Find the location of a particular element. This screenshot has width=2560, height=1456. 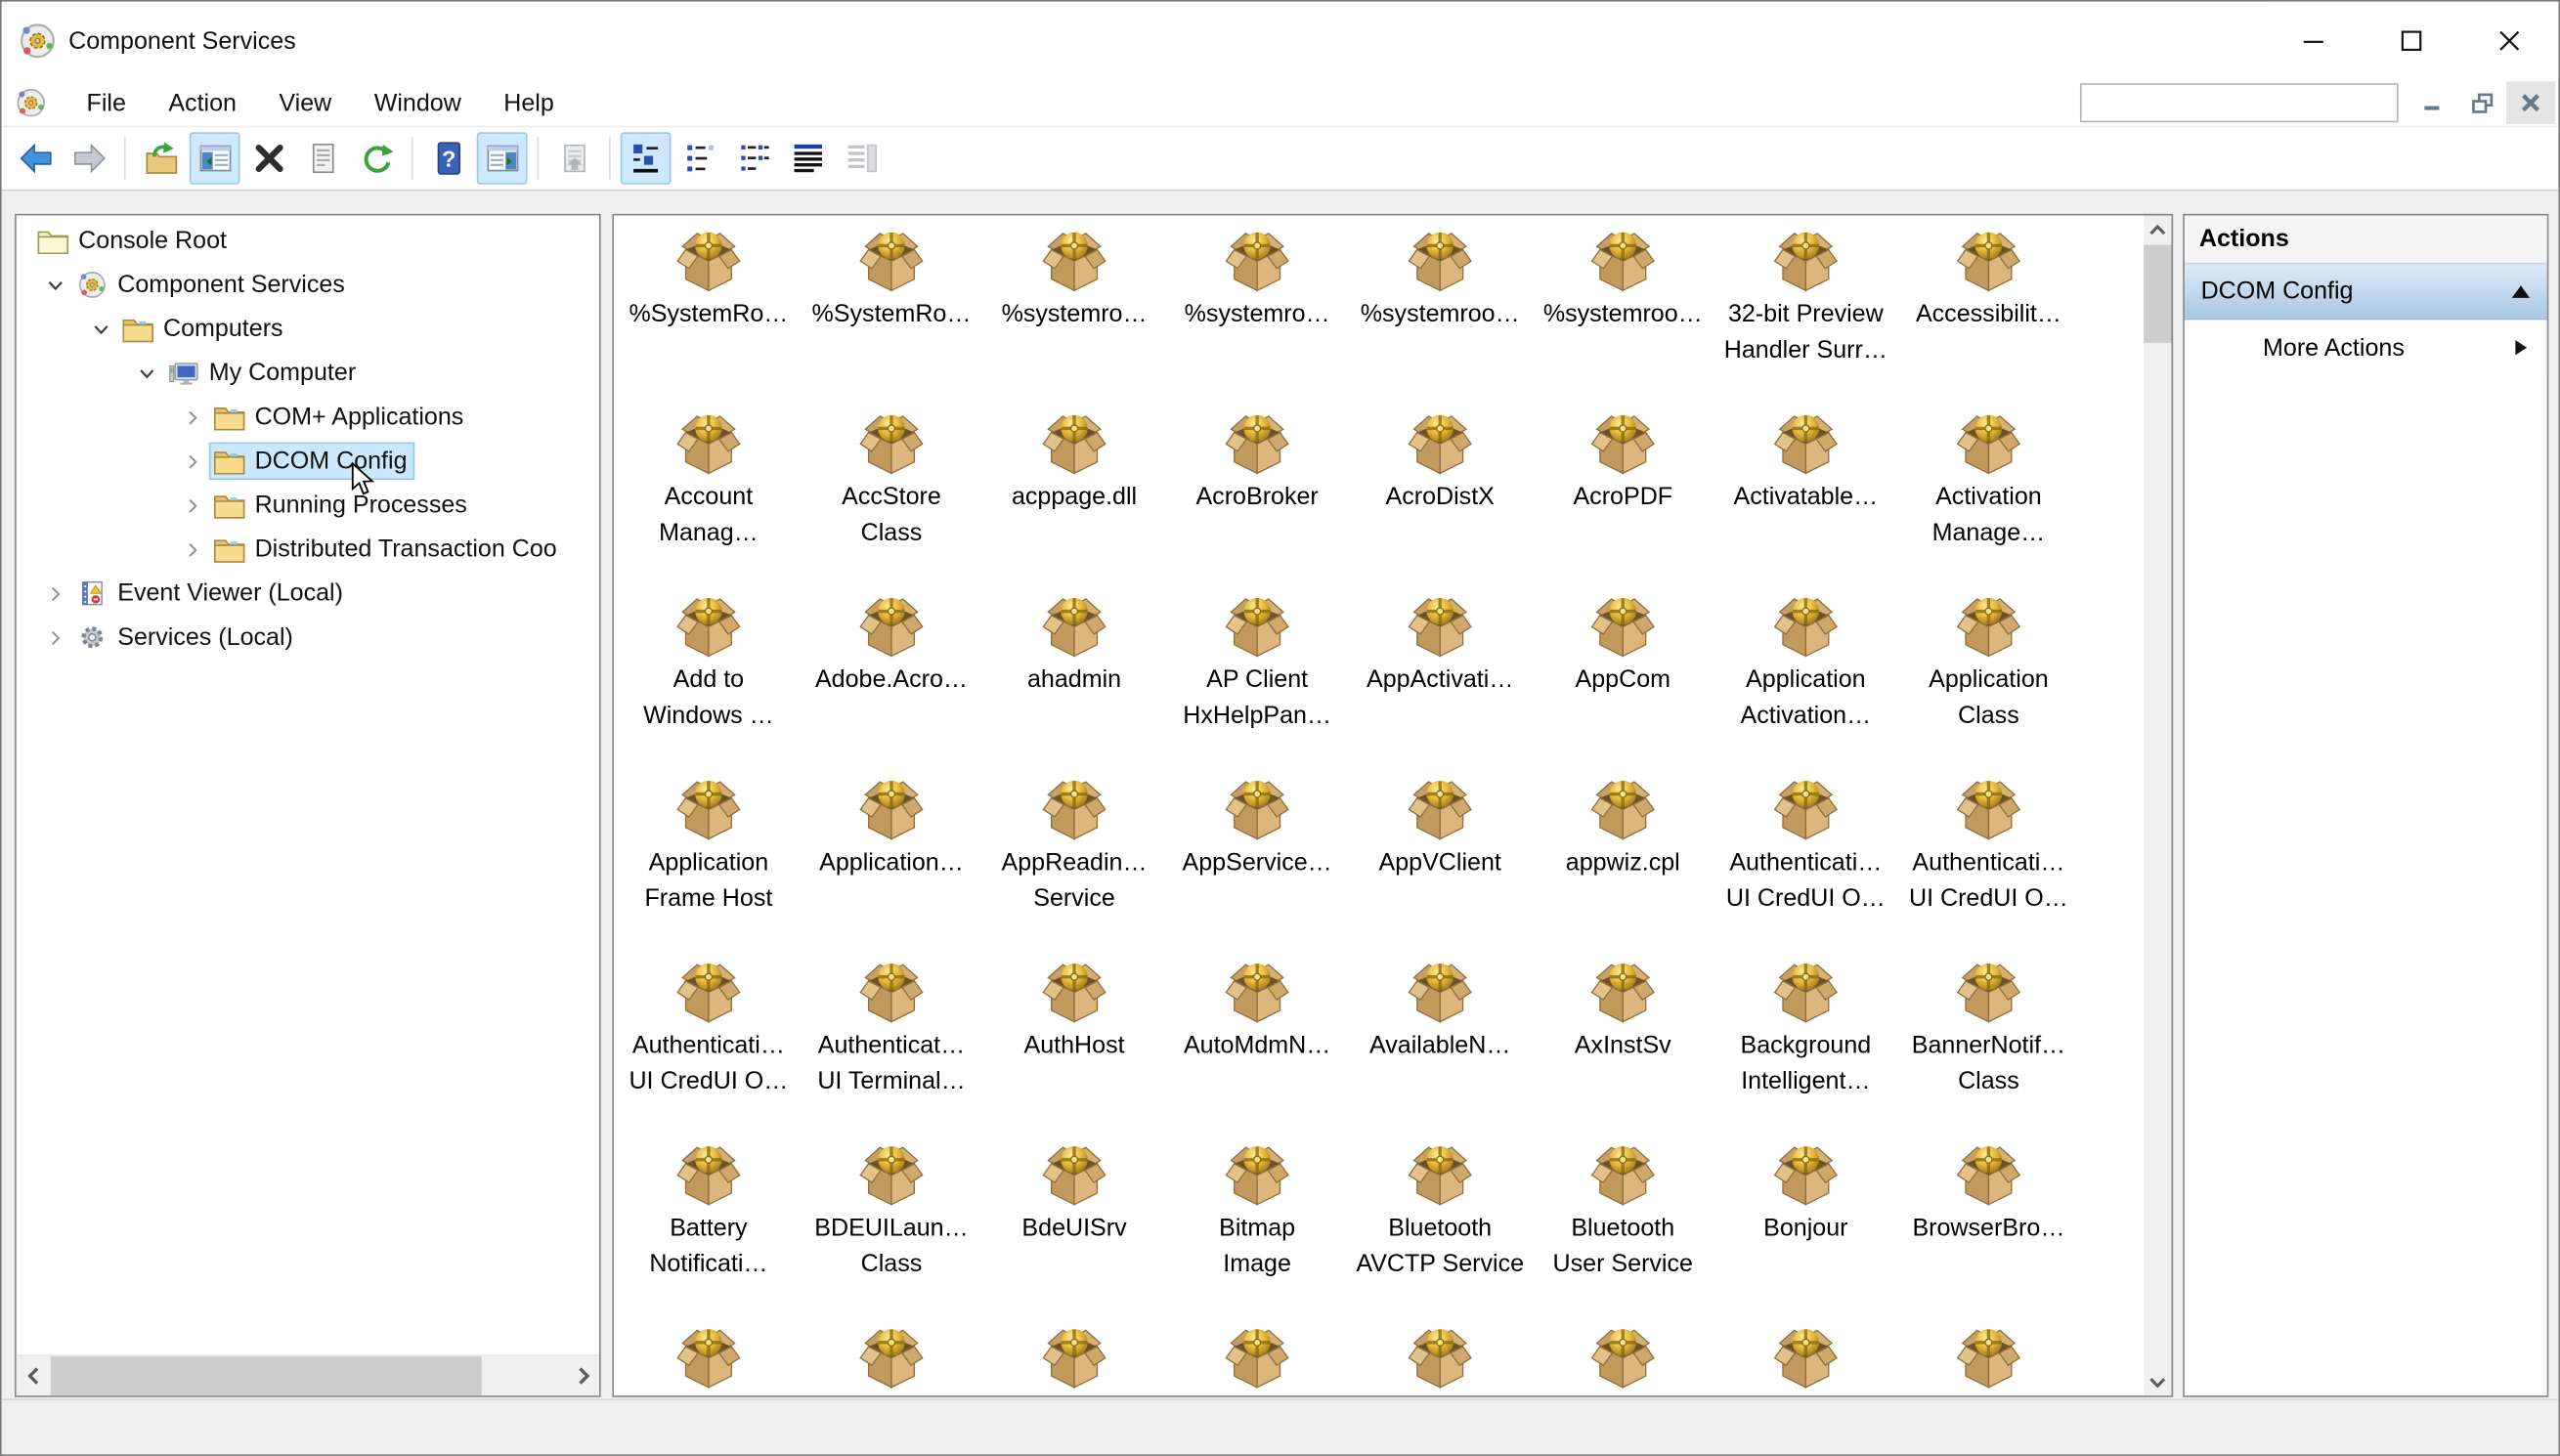

tree-item-running-processes: Running Processes is located at coordinates (308, 505).